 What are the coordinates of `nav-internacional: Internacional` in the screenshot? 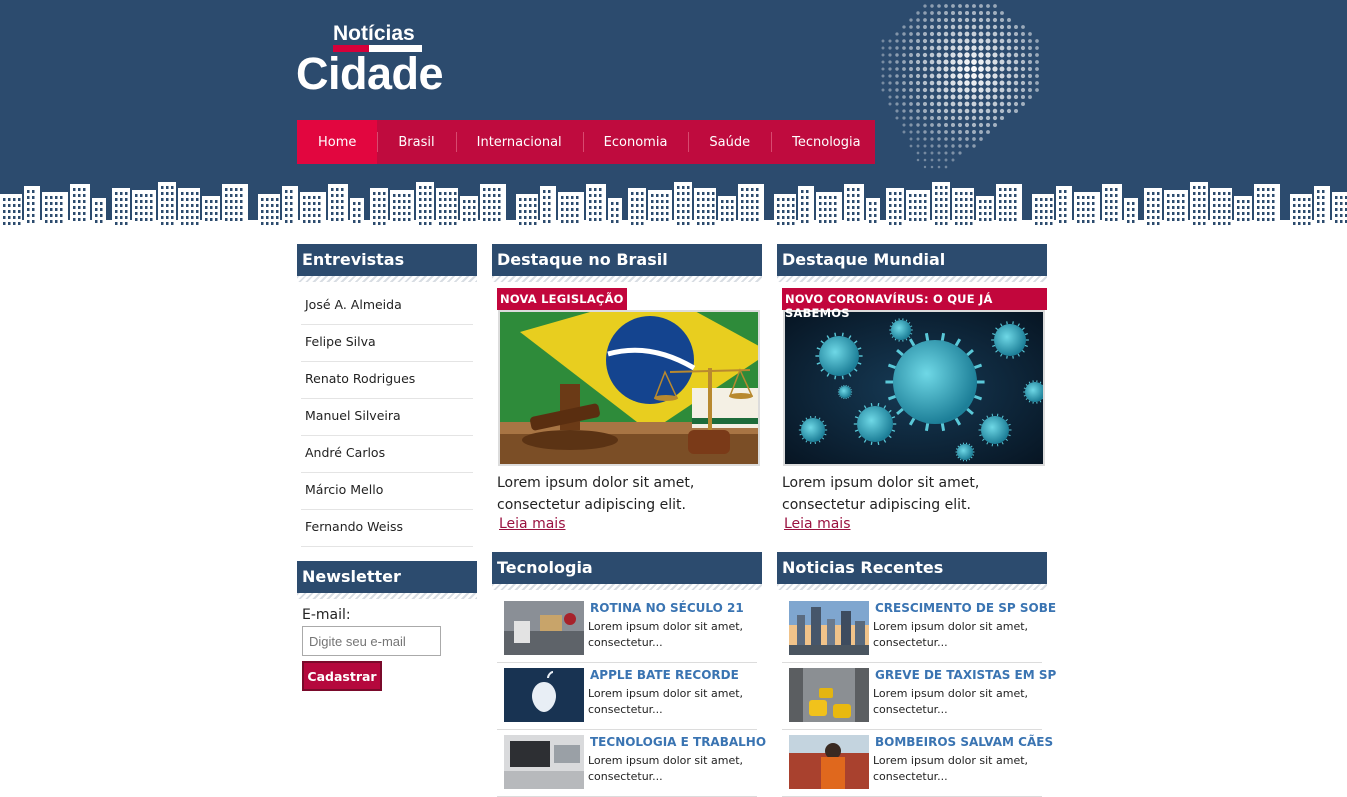 It's located at (519, 142).